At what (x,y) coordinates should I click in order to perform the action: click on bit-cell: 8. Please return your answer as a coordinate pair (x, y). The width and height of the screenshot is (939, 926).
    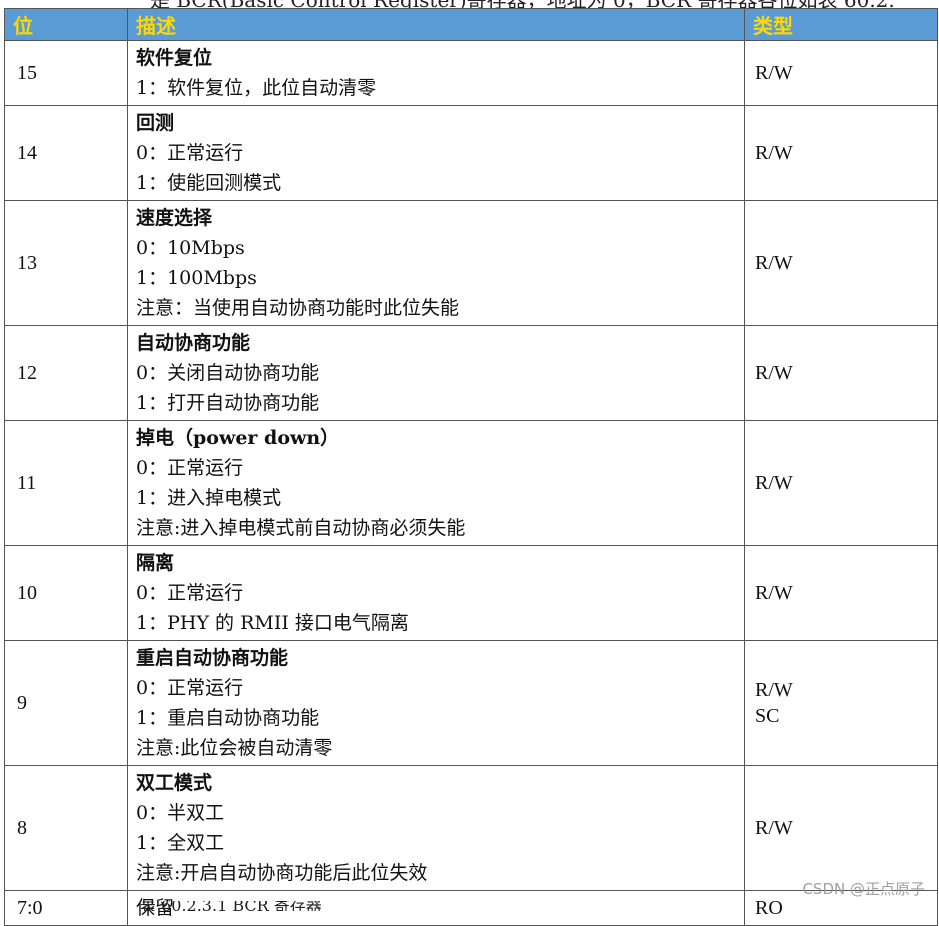
    Looking at the image, I should click on (66, 828).